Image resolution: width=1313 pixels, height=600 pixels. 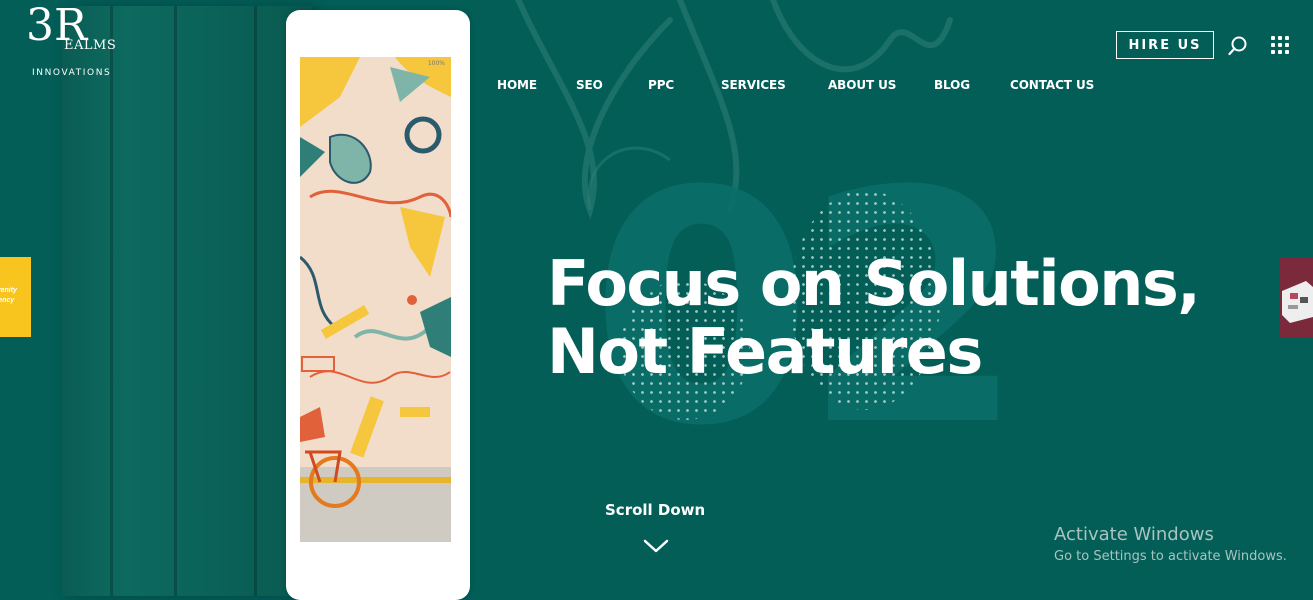 I want to click on hero-headline-line1: Focus on Solutions,, so click(x=874, y=283).